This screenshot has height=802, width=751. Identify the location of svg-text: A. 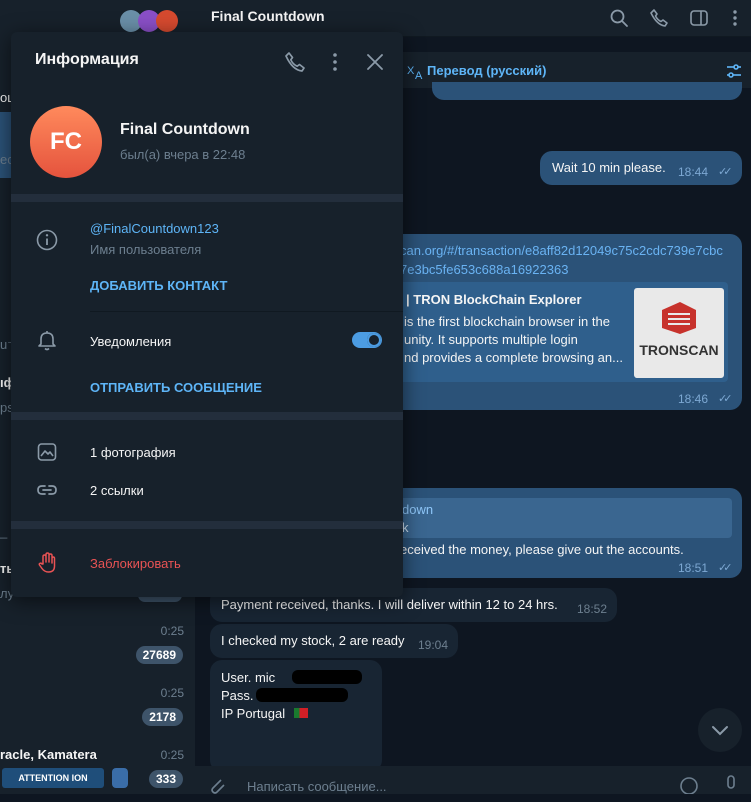
(419, 75).